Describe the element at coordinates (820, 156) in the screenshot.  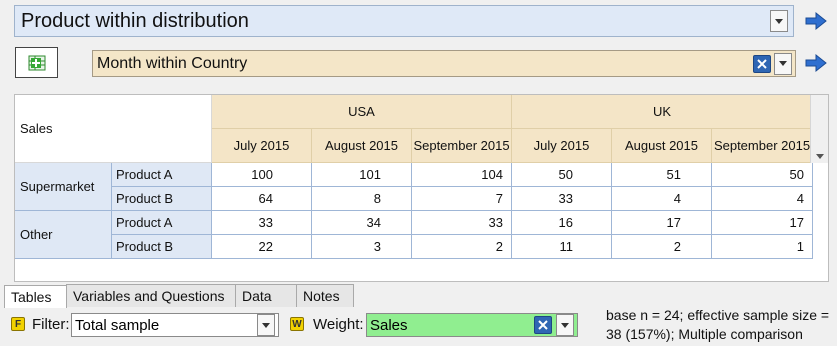
I see `scroll-down-icon` at that location.